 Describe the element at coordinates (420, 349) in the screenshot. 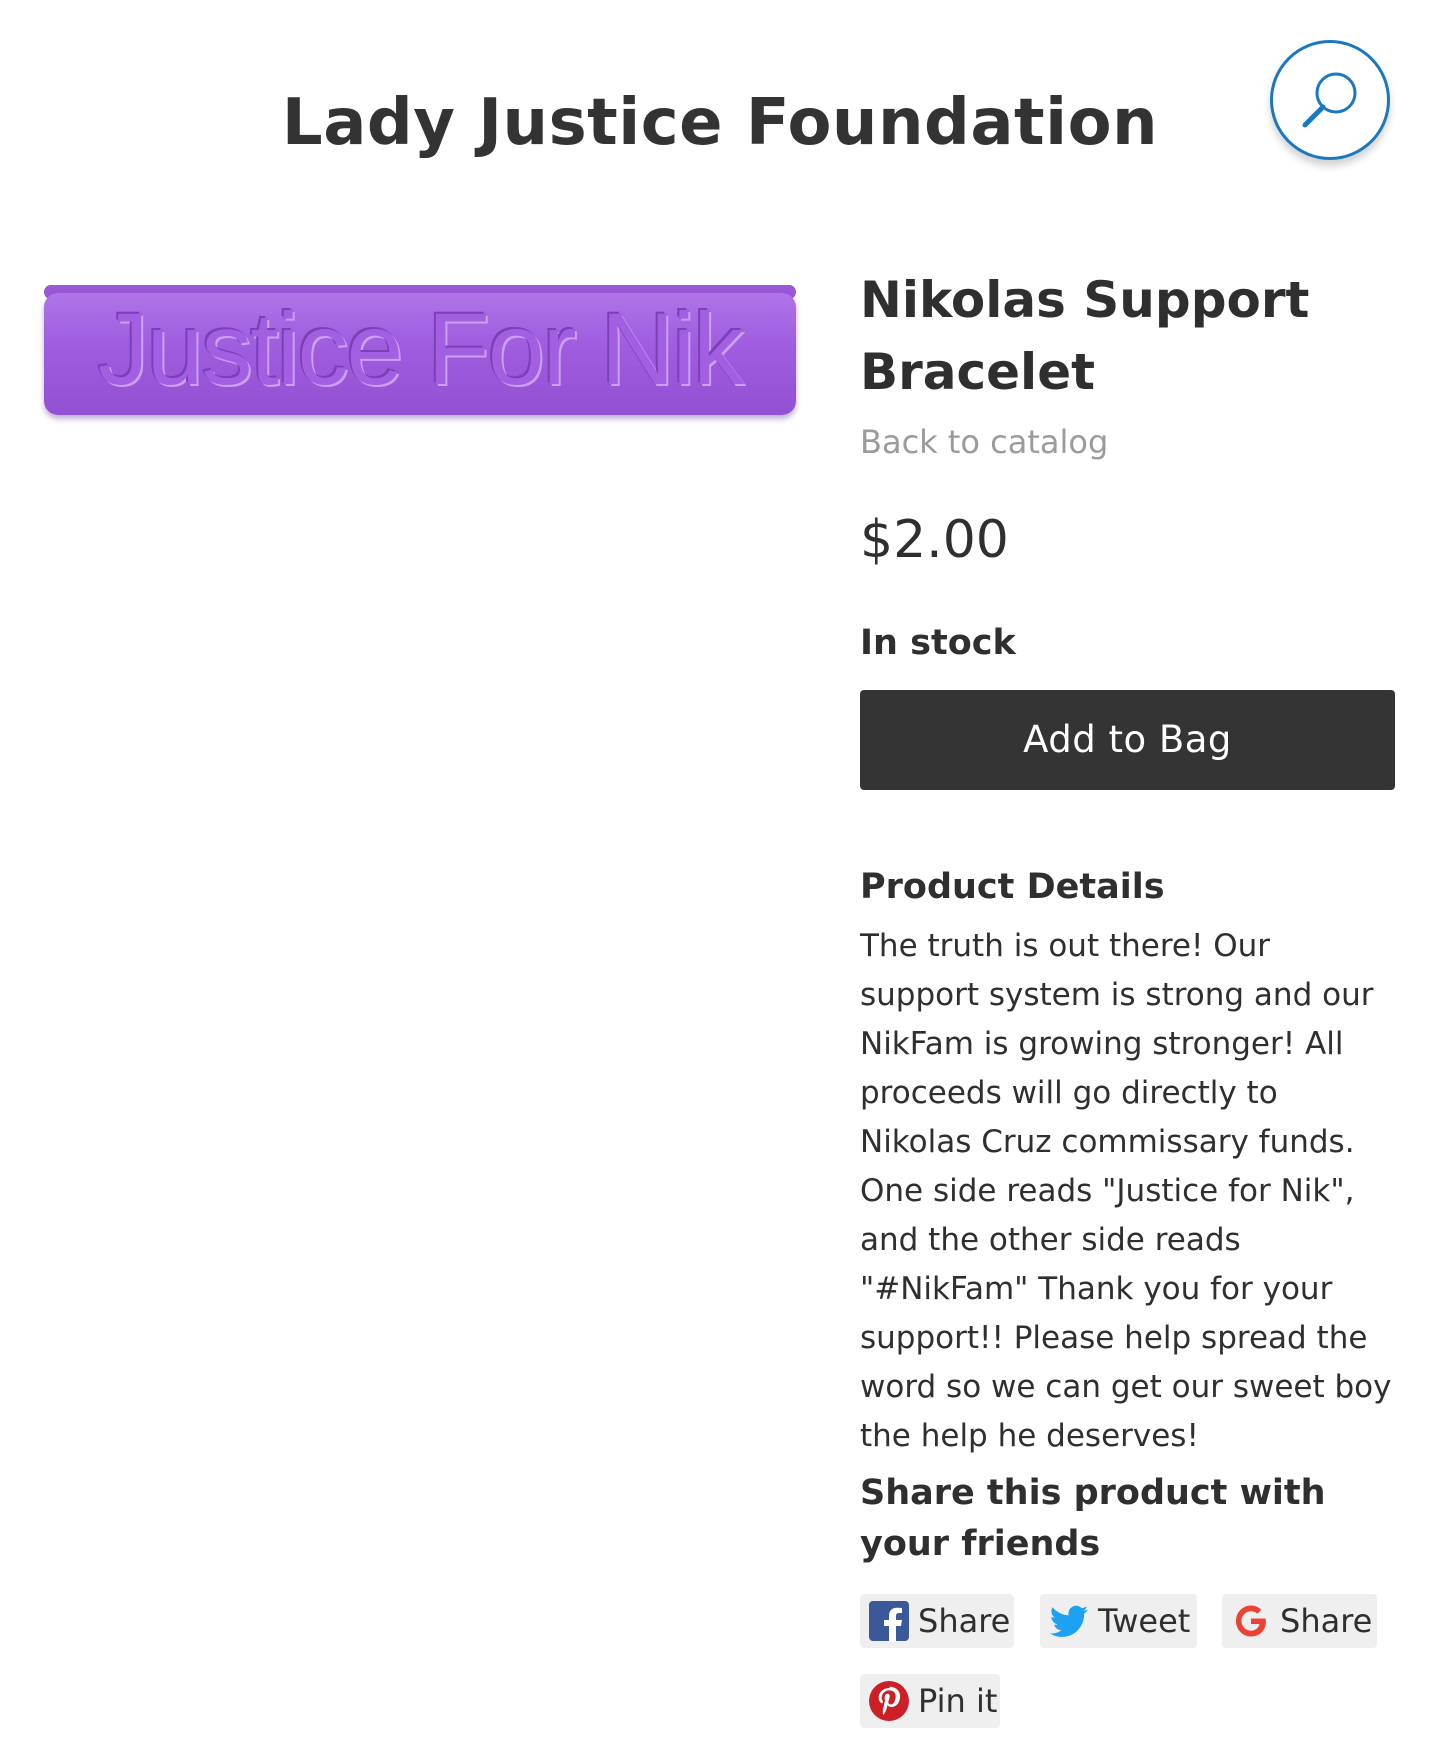

I see `bracelet-engraving: Justice For Nik` at that location.